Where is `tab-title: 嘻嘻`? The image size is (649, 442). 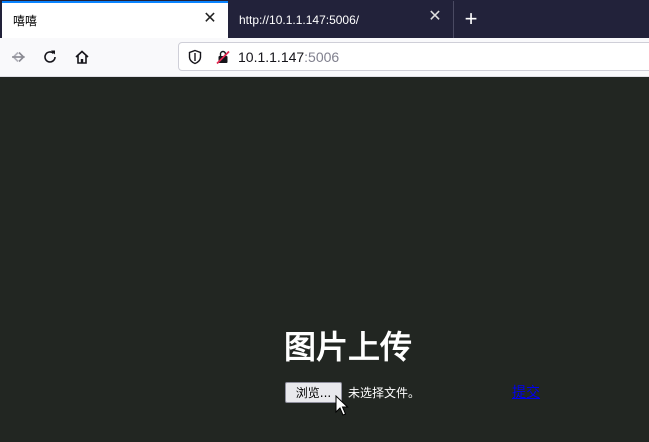 tab-title: 嘻嘻 is located at coordinates (25, 21).